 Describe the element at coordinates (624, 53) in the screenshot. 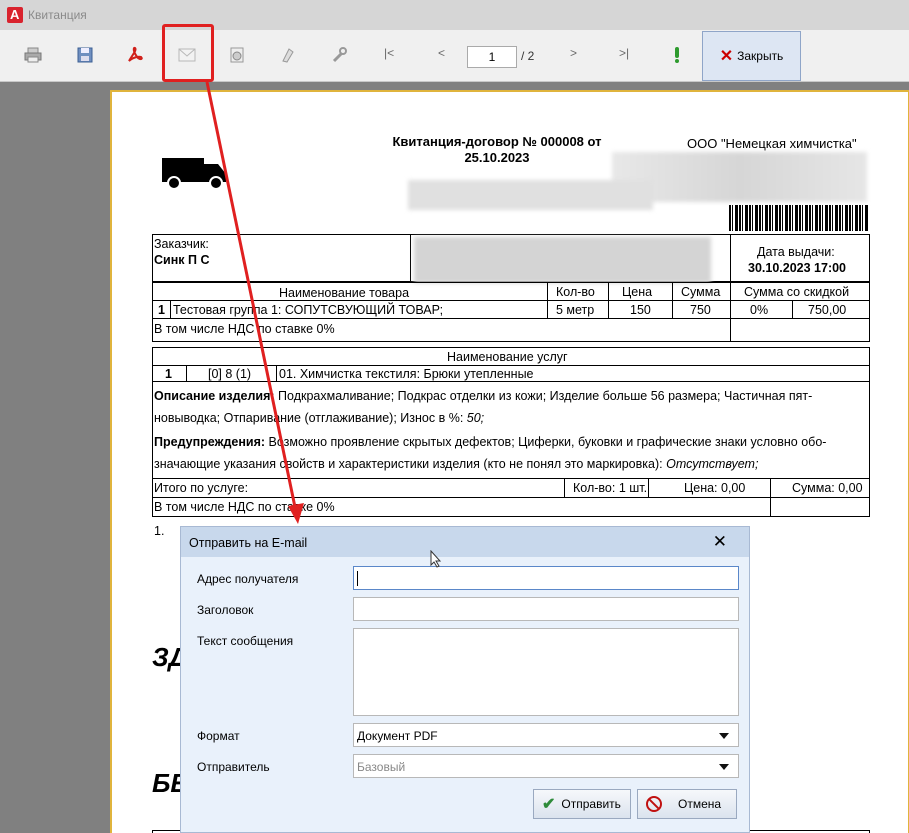

I see `last-page-button: >|` at that location.